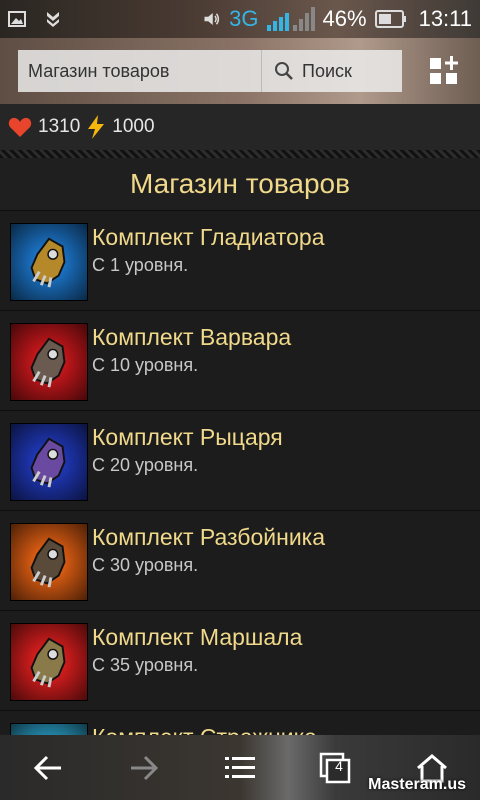 The height and width of the screenshot is (800, 480). I want to click on status-bar: 3G 46% 13:11, so click(240, 19).